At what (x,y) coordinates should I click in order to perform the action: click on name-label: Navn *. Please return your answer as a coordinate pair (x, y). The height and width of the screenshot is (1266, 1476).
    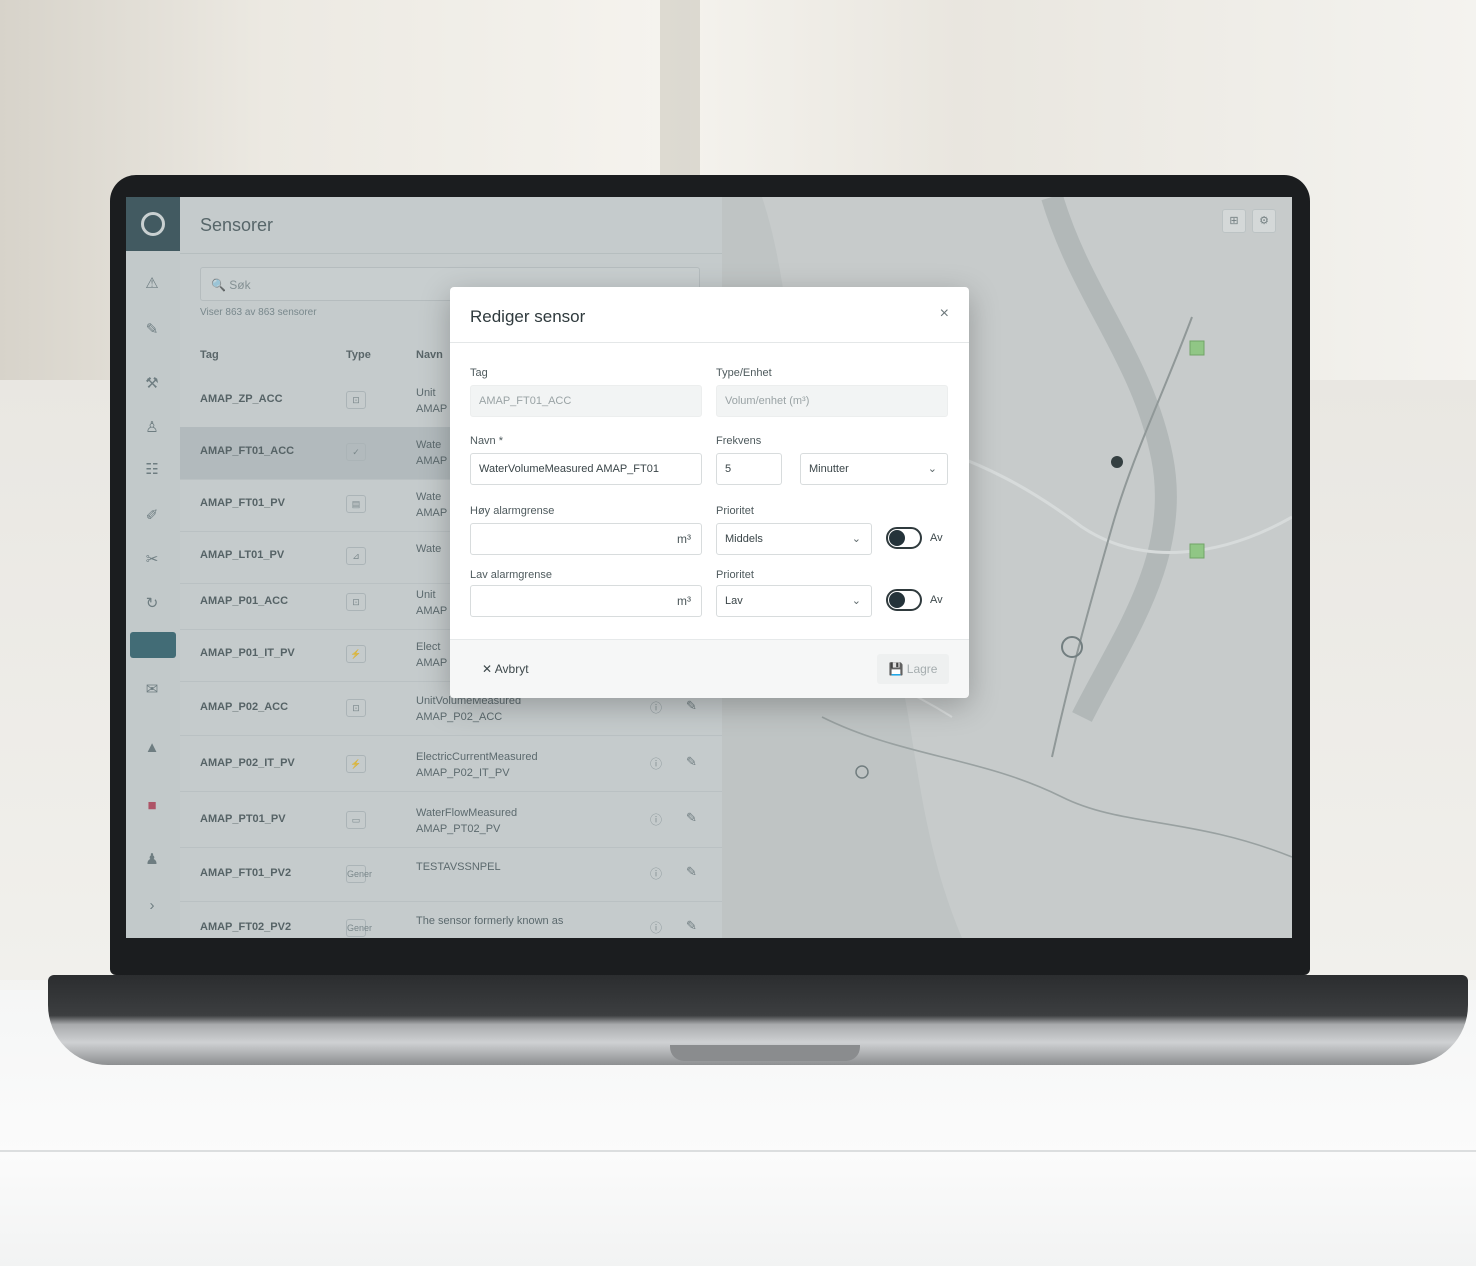
    Looking at the image, I should click on (487, 441).